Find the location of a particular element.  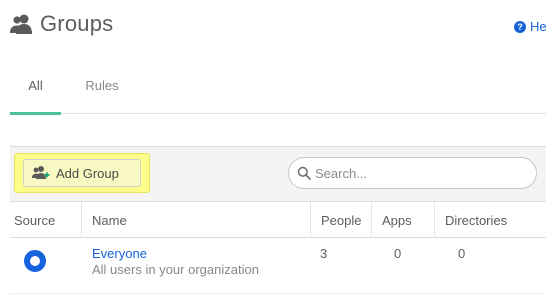

apps-count: 0 is located at coordinates (398, 253).